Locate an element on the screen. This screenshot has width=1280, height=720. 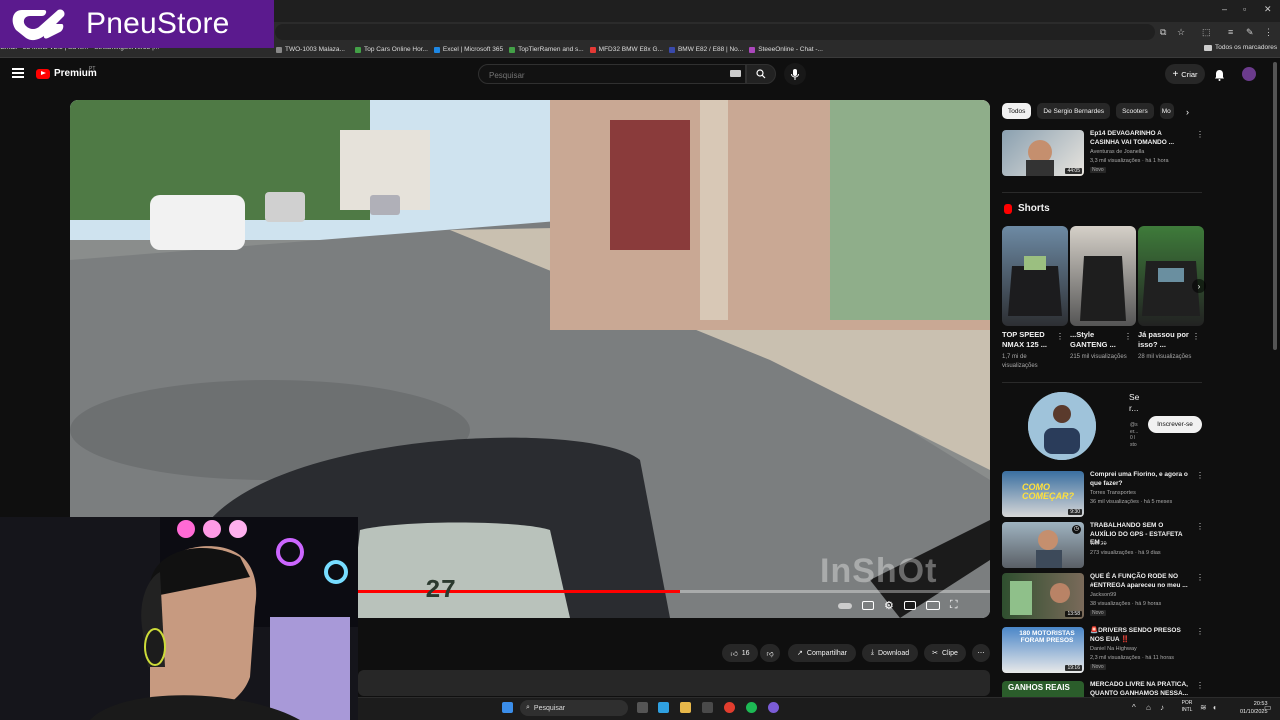
edit-icon: ✎ is located at coordinates (1250, 32).